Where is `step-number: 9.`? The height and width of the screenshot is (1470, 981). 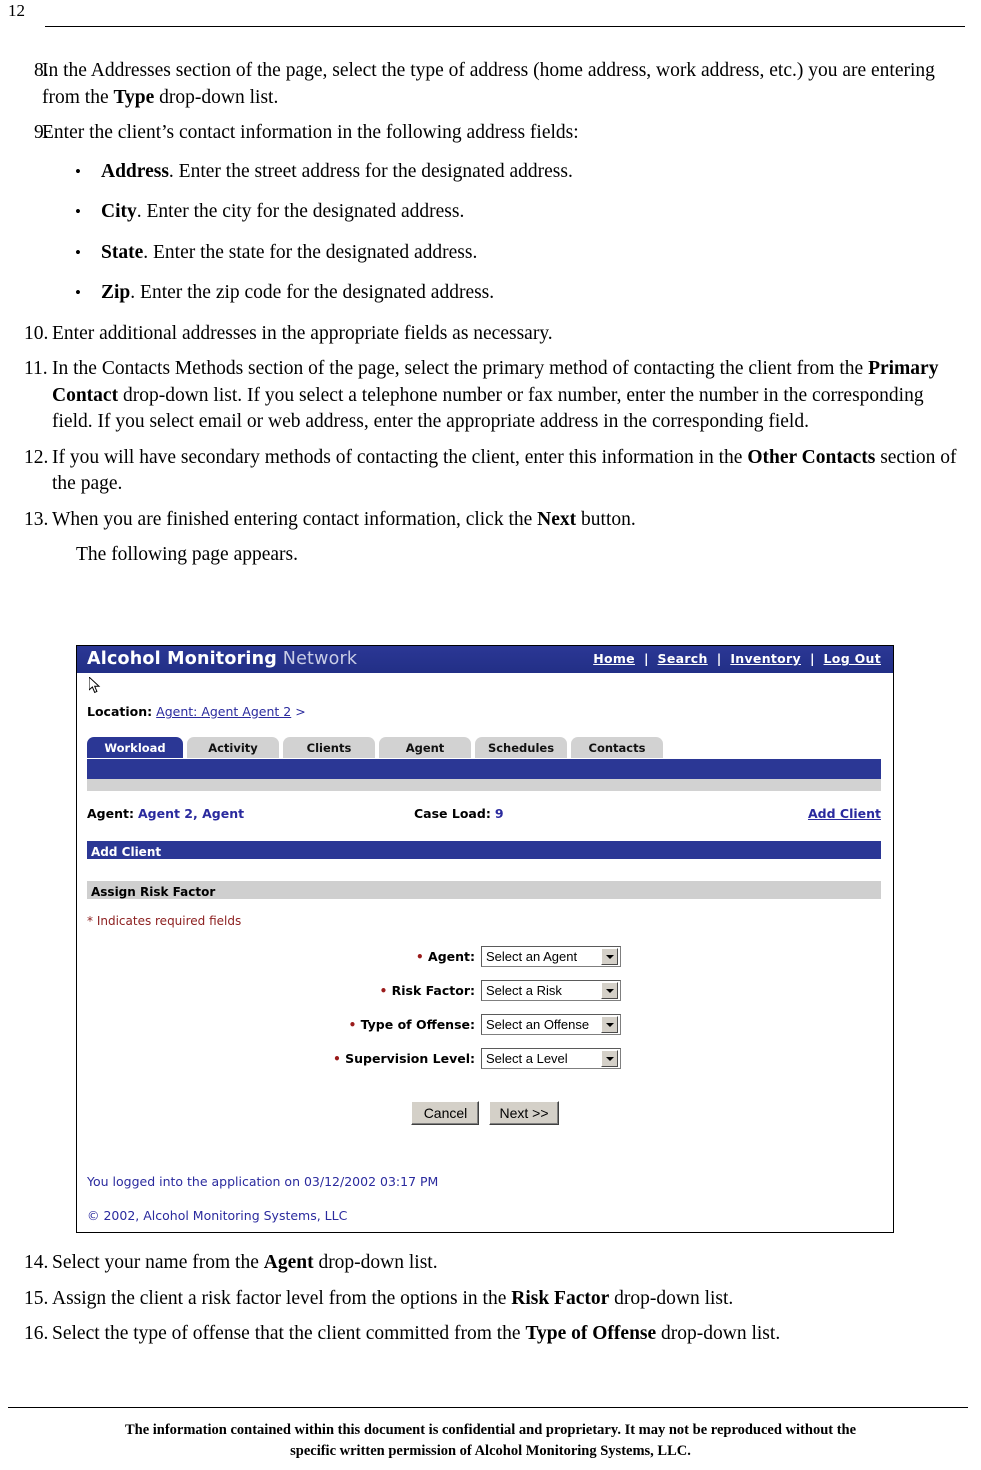
step-number: 9. is located at coordinates (41, 132).